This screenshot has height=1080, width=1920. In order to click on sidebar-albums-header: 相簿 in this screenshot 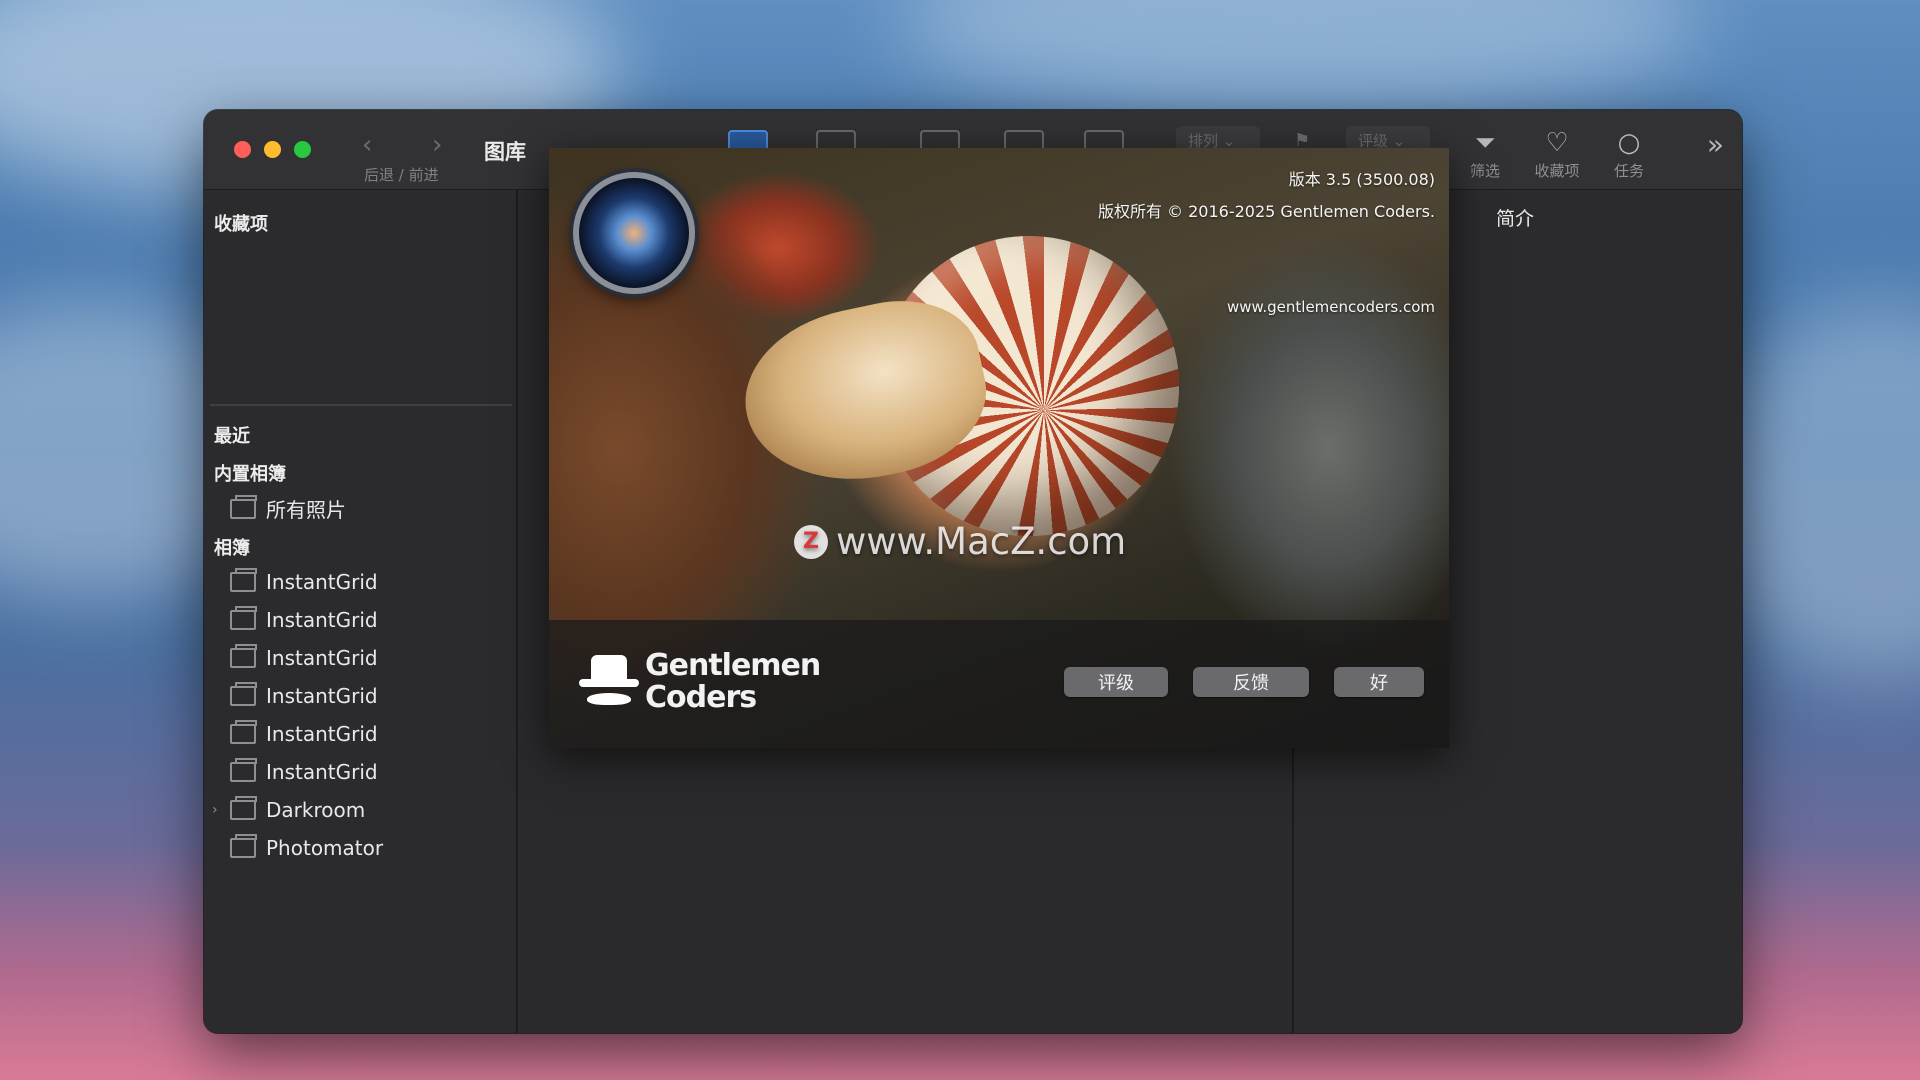, I will do `click(232, 548)`.